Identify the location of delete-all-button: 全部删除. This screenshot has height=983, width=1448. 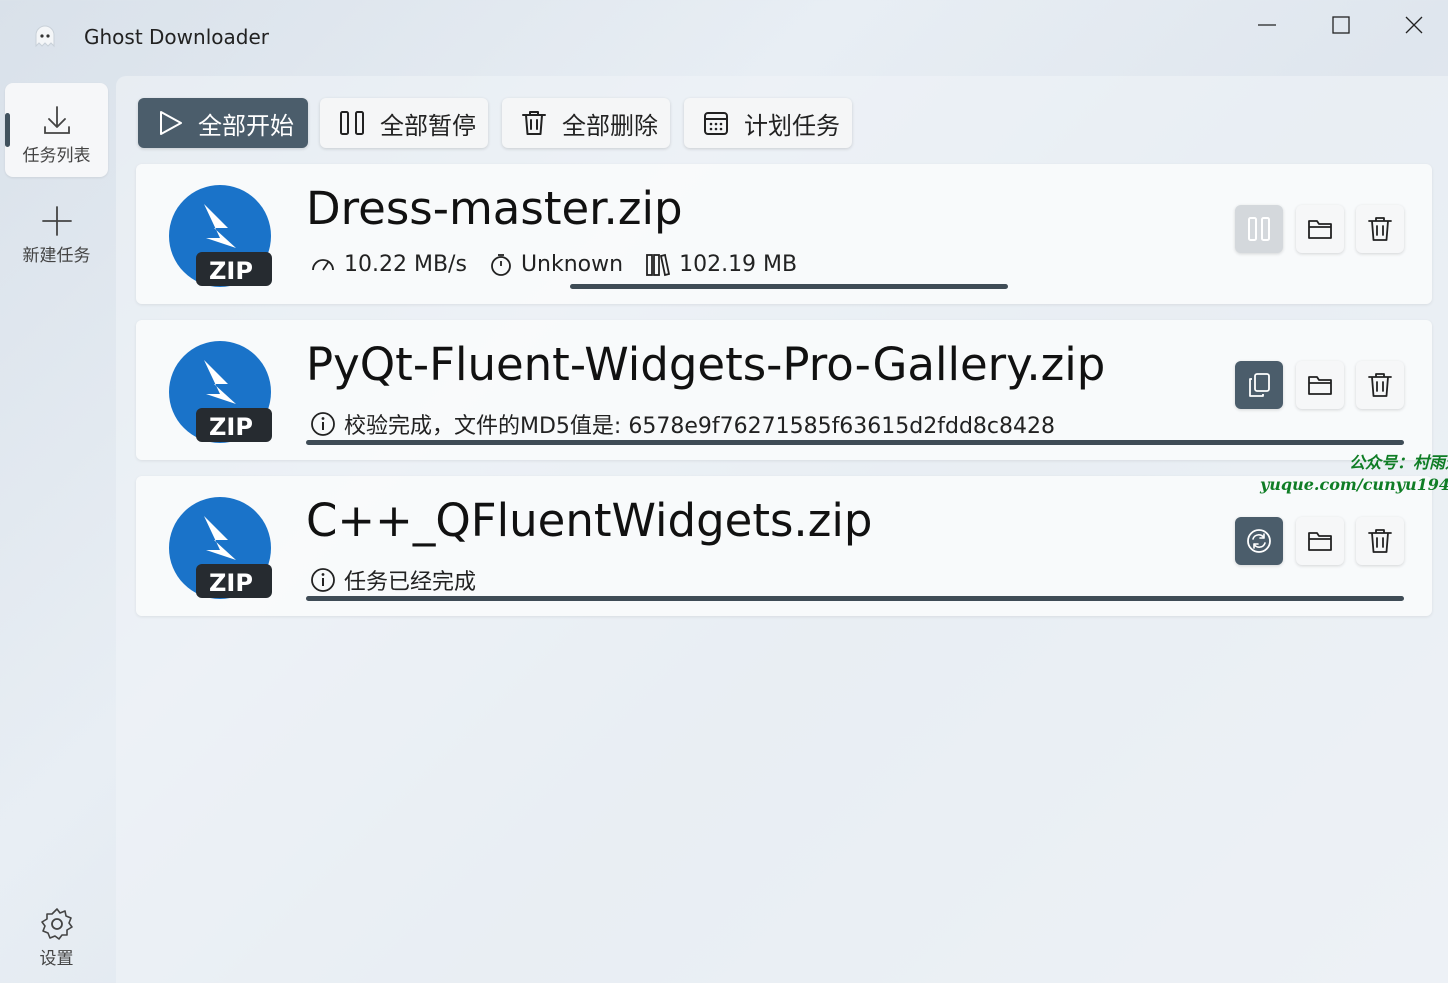
(586, 123).